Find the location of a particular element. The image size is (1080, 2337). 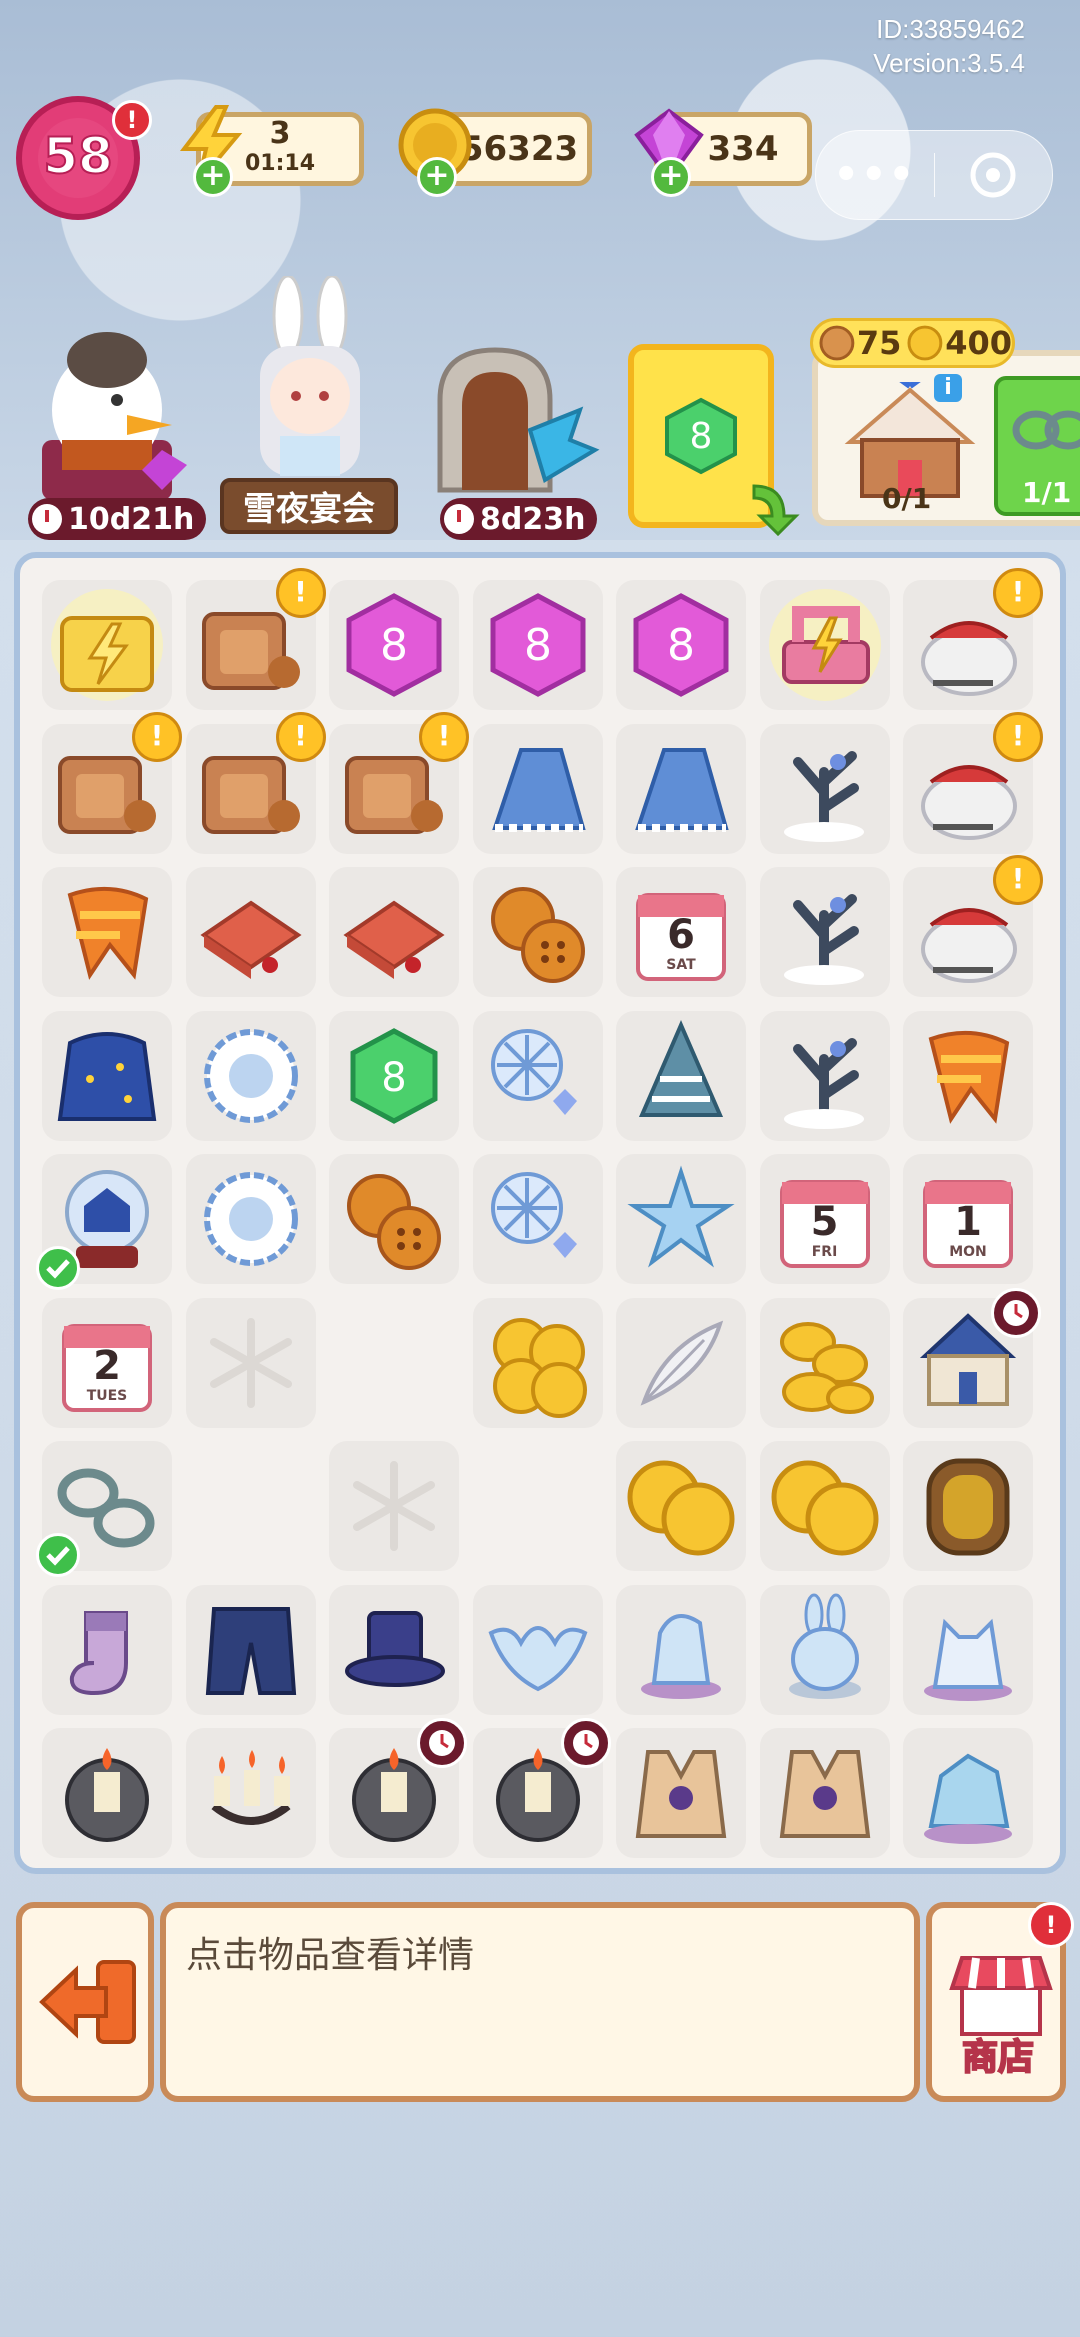

shop-button: 商店 ! is located at coordinates (1000, 2002).